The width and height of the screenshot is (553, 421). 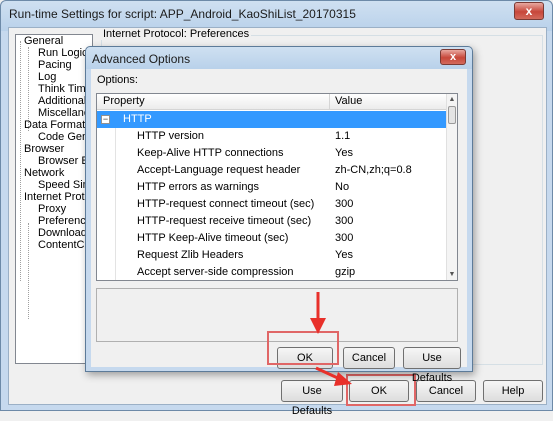 I want to click on table-row: HTTP-request connect timeout (sec) 300, so click(x=272, y=204).